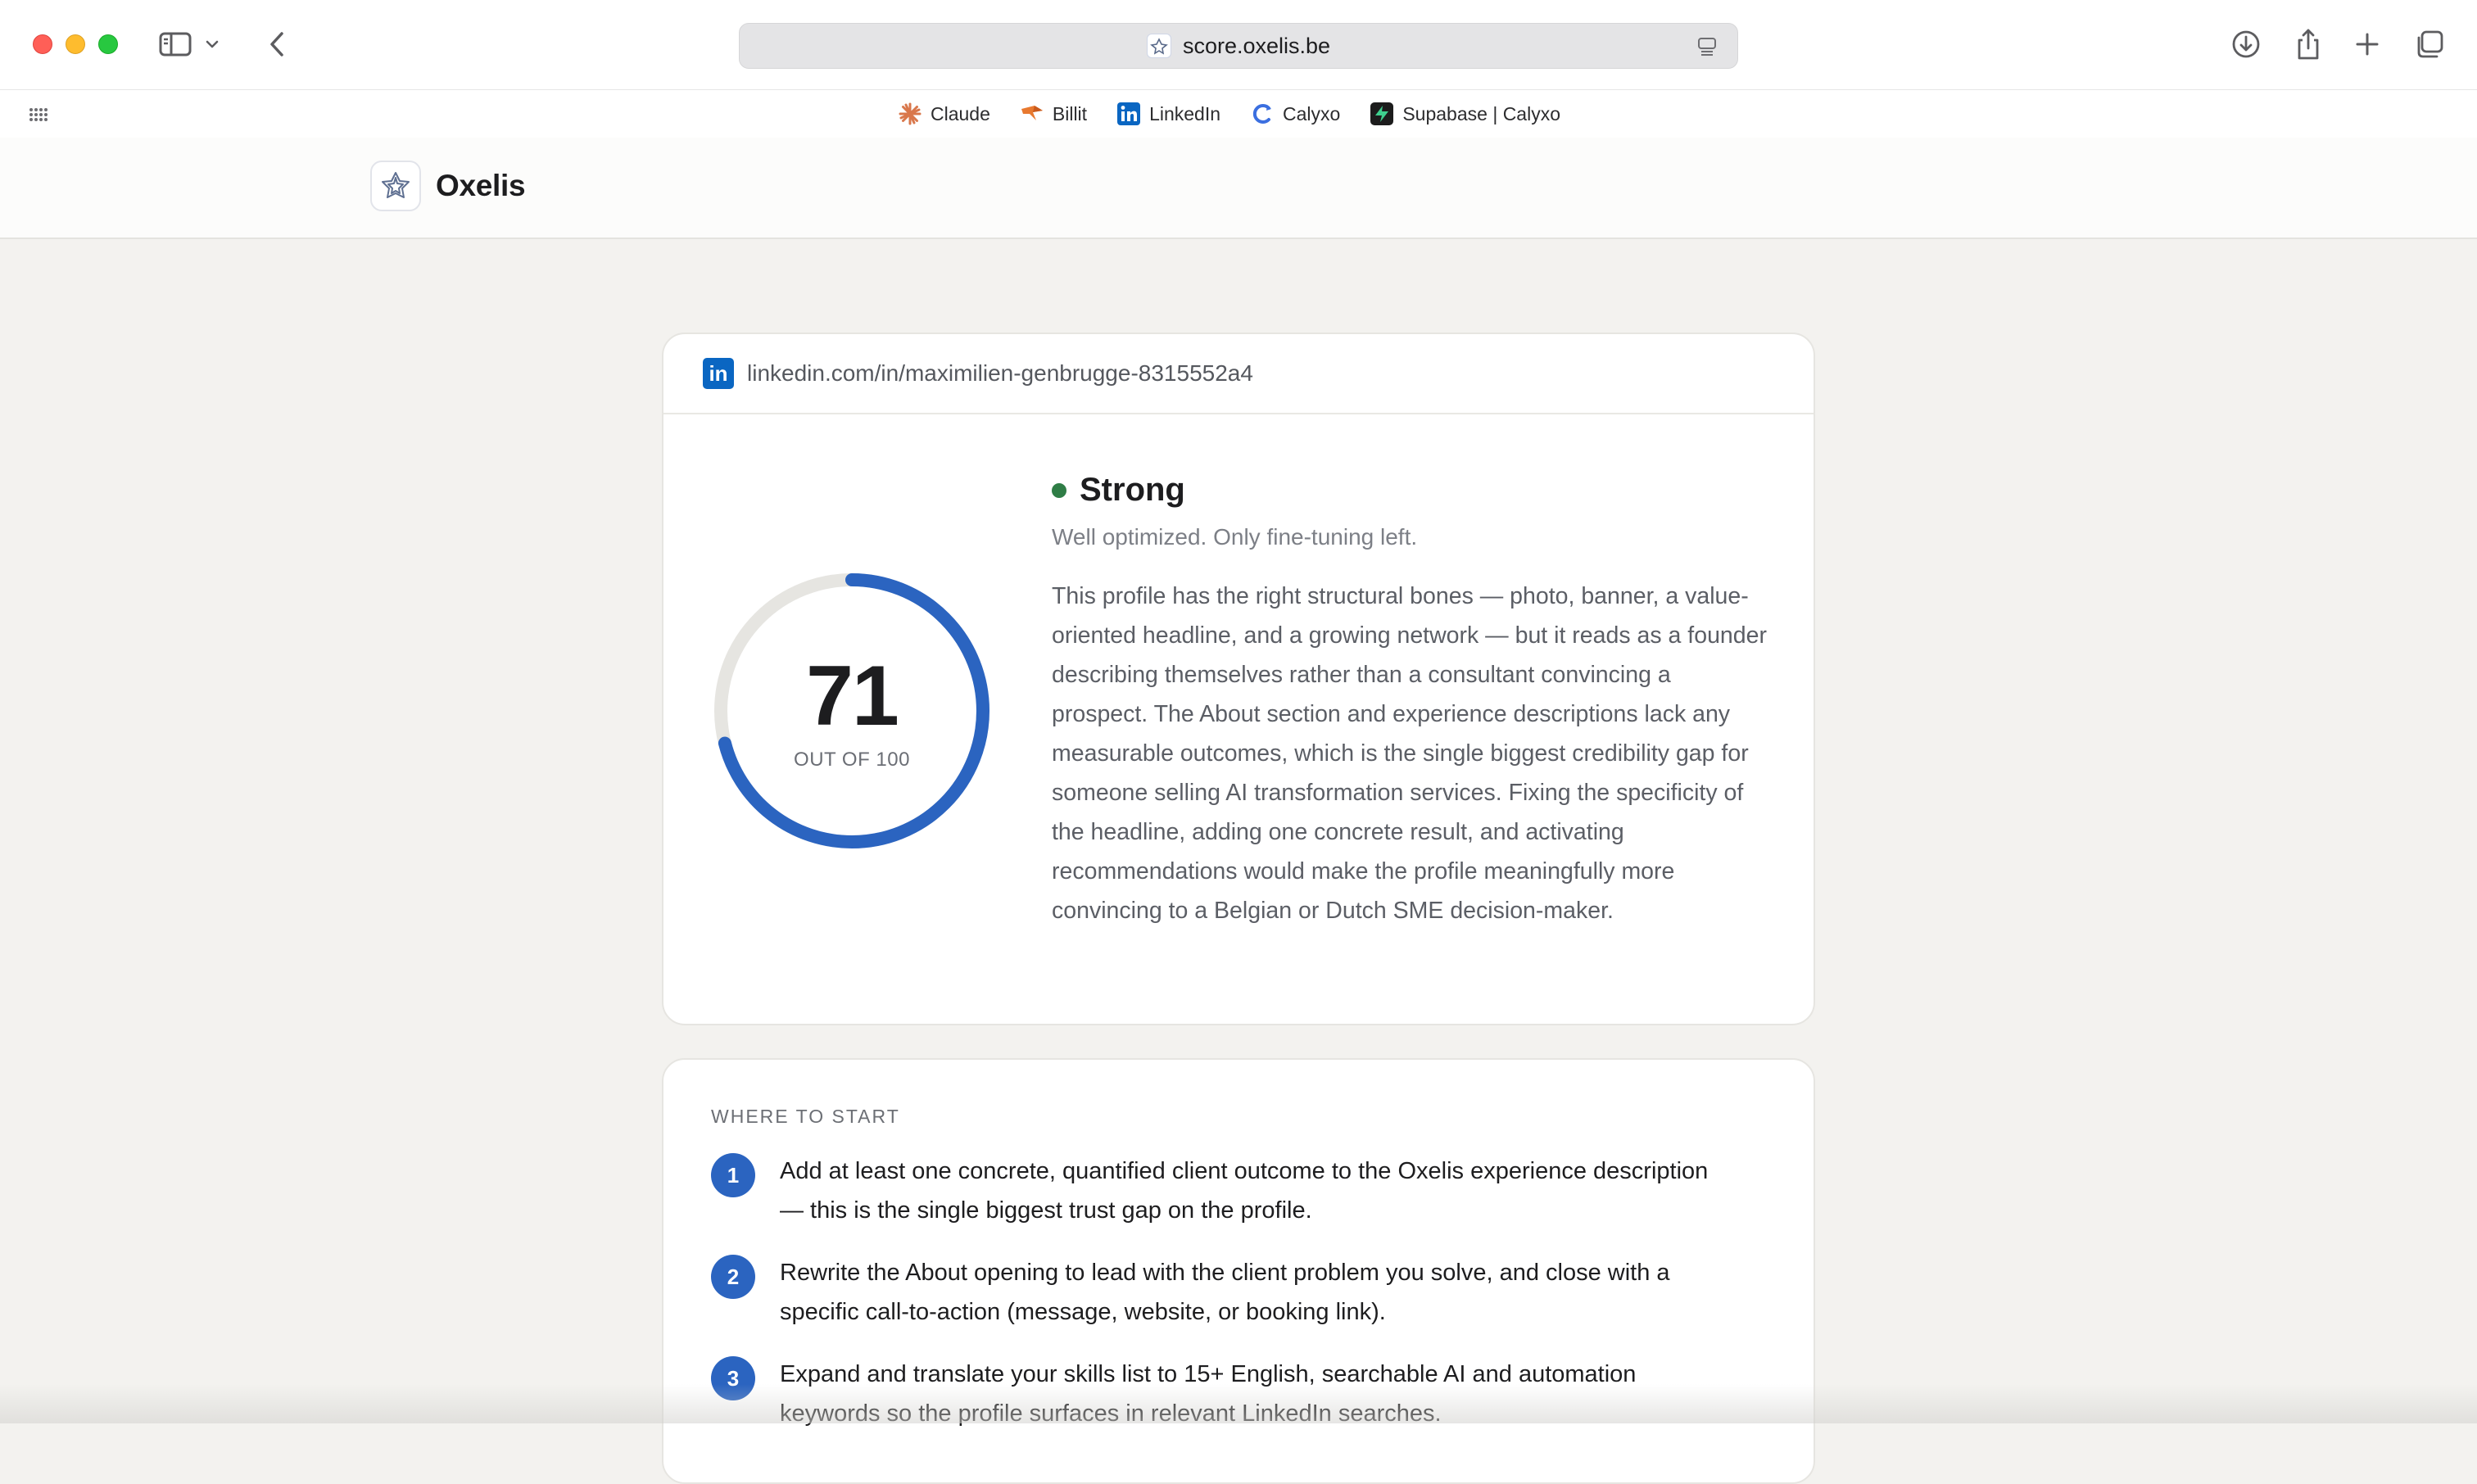 The image size is (2477, 1484). What do you see at coordinates (733, 1277) in the screenshot?
I see `step-number-badge: 2` at bounding box center [733, 1277].